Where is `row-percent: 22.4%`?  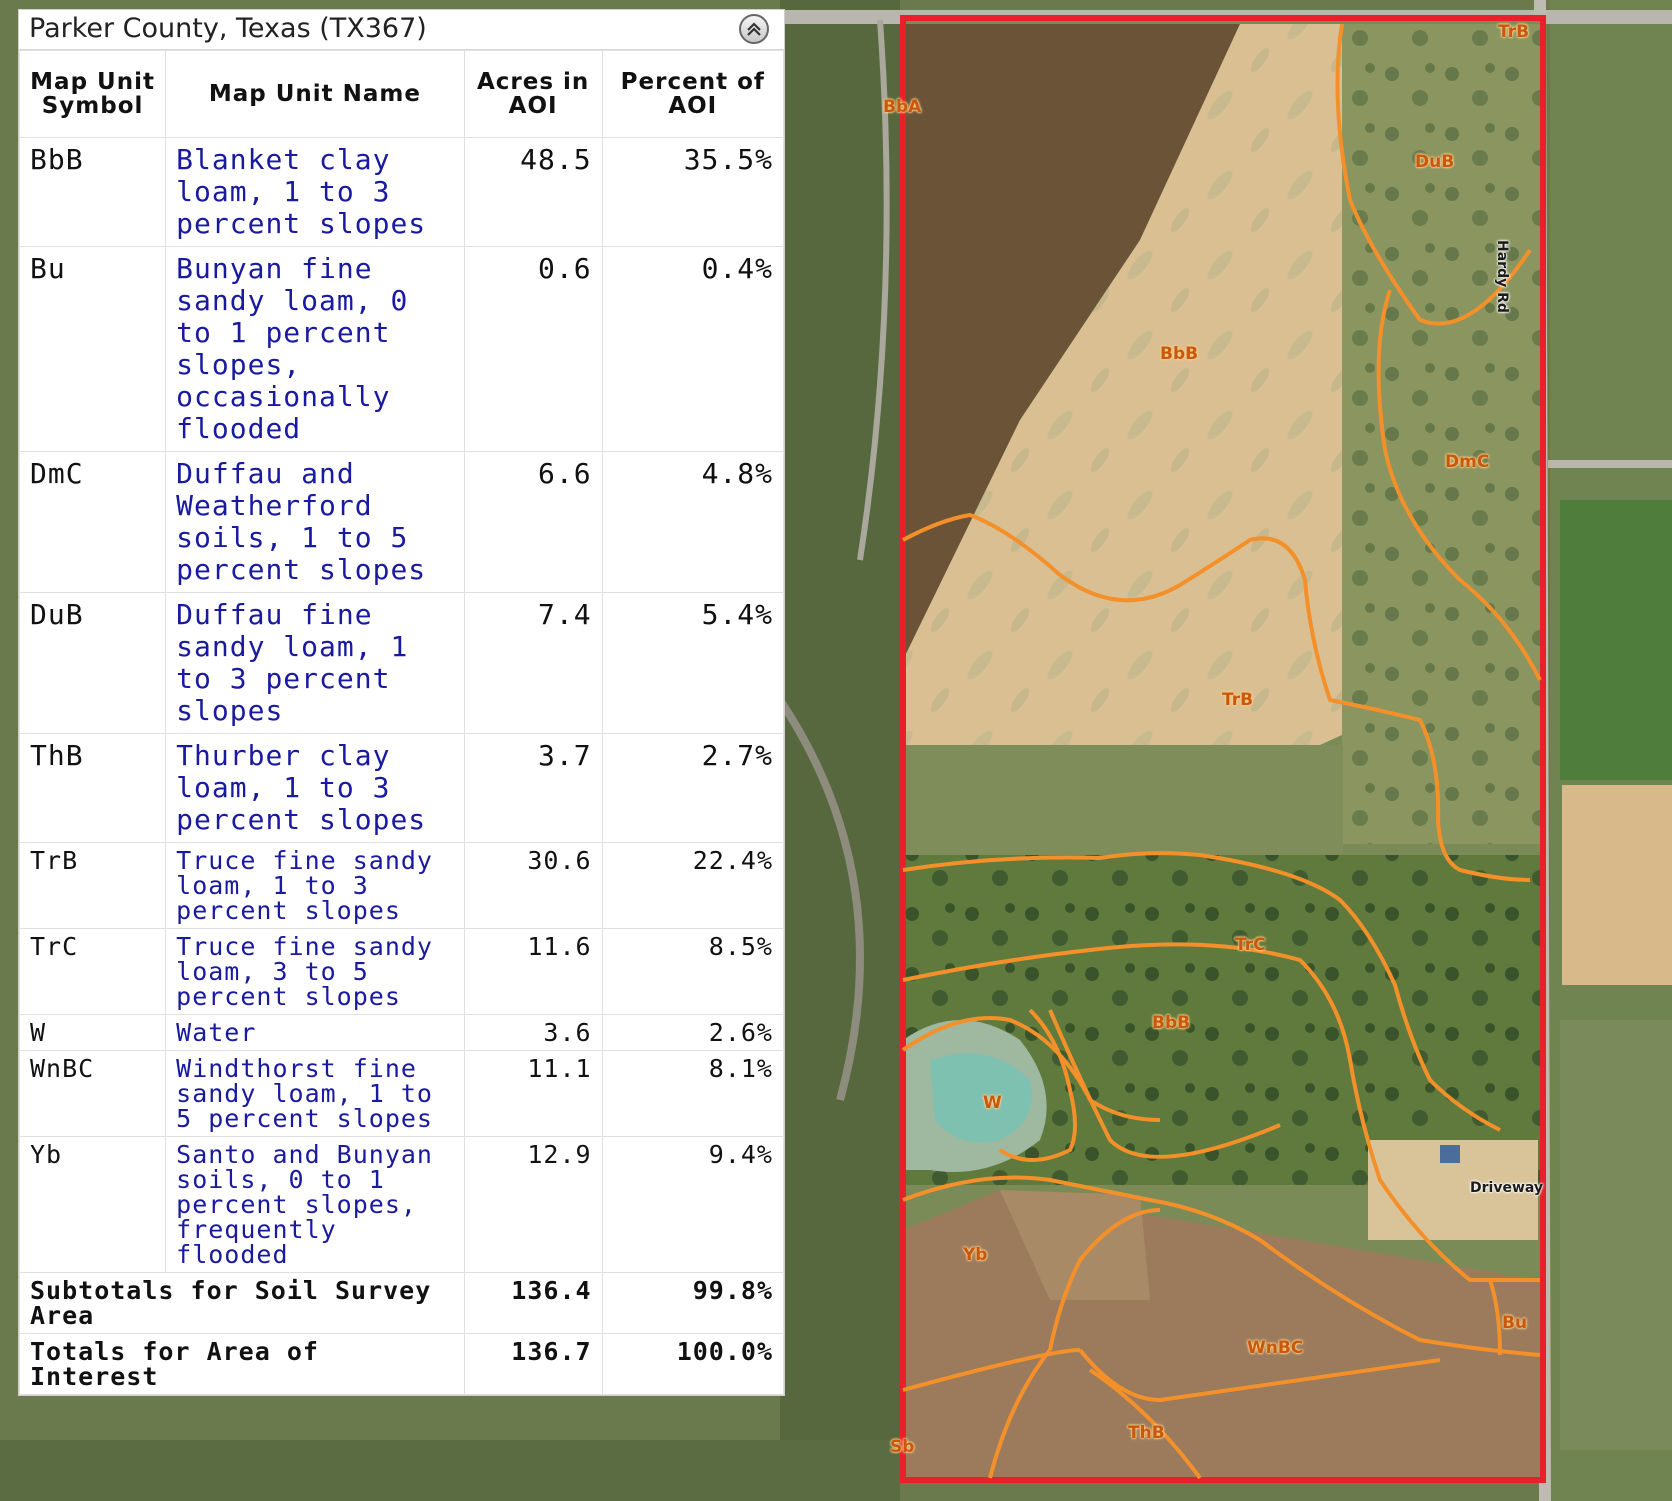 row-percent: 22.4% is located at coordinates (693, 885).